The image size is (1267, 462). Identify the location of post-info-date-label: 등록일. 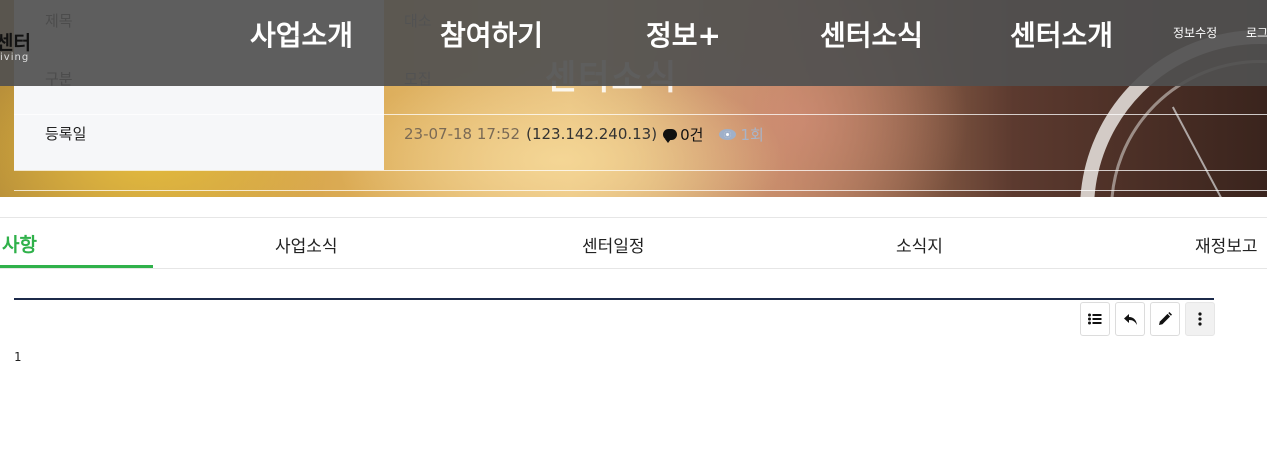
(66, 134).